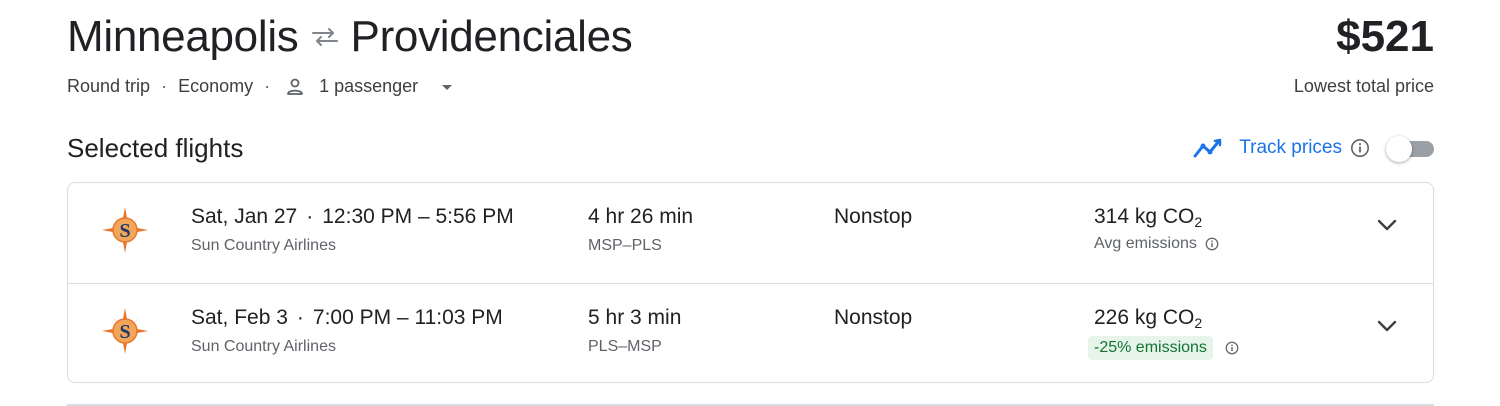 The width and height of the screenshot is (1500, 406). I want to click on co2-value: 226 kg CO, so click(1144, 317).